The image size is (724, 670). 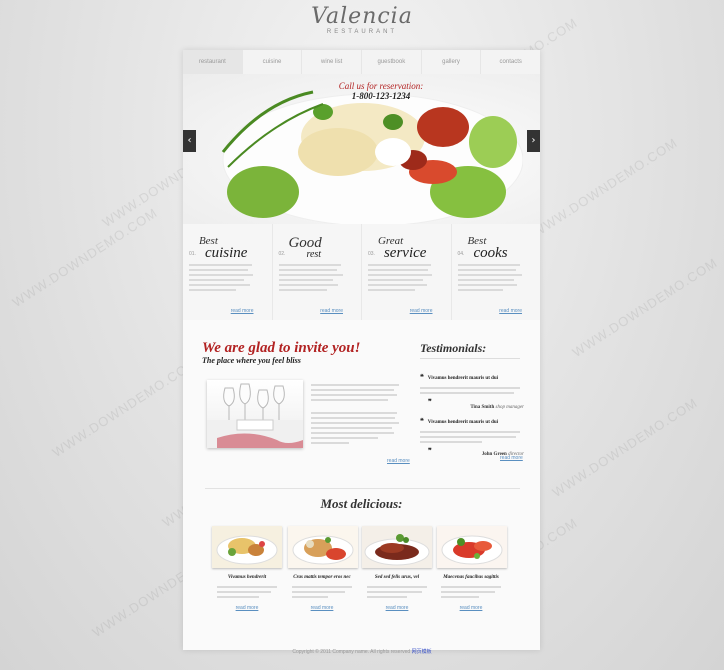 What do you see at coordinates (192, 254) in the screenshot?
I see `feature-number: 01.` at bounding box center [192, 254].